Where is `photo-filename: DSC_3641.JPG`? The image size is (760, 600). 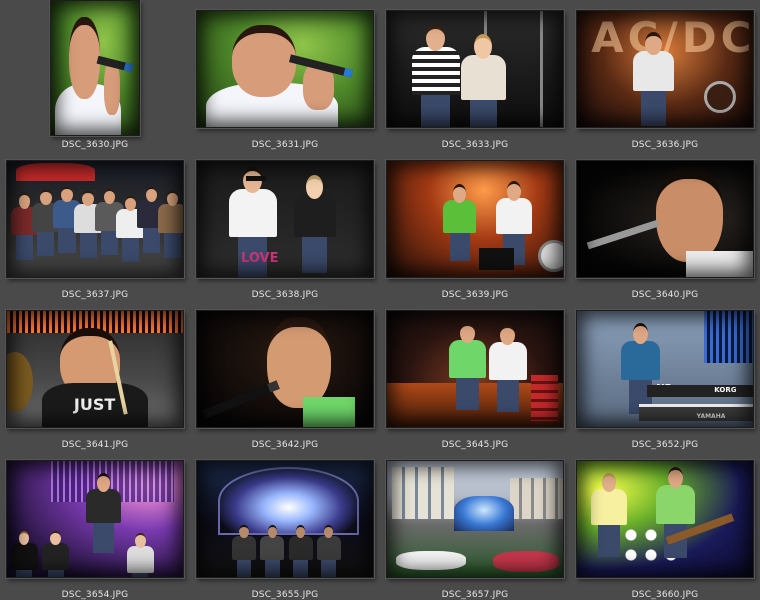 photo-filename: DSC_3641.JPG is located at coordinates (95, 445).